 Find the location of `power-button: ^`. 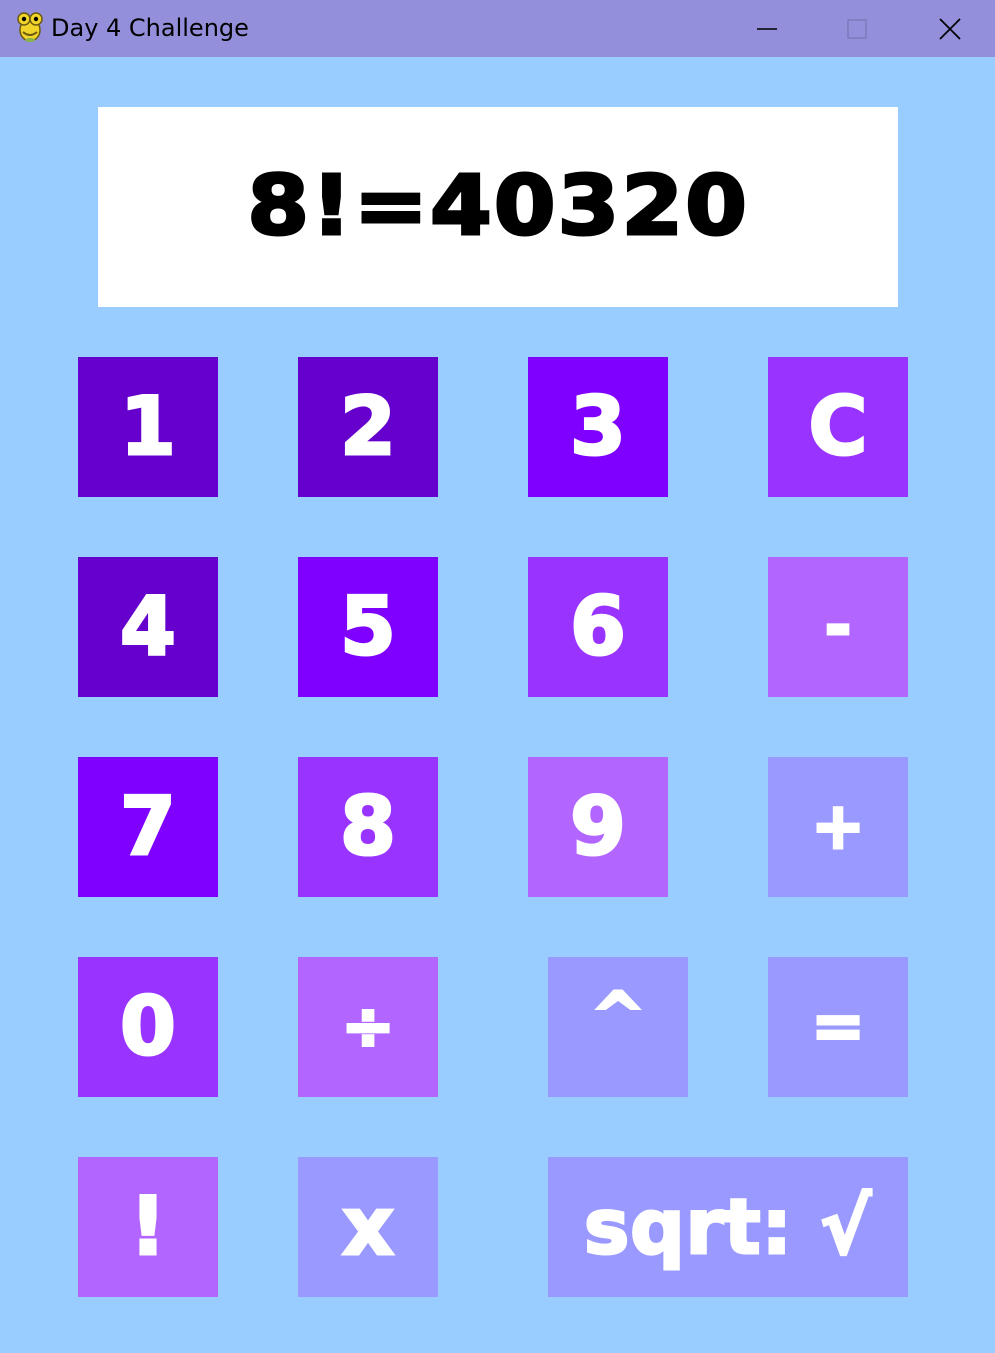

power-button: ^ is located at coordinates (618, 1027).